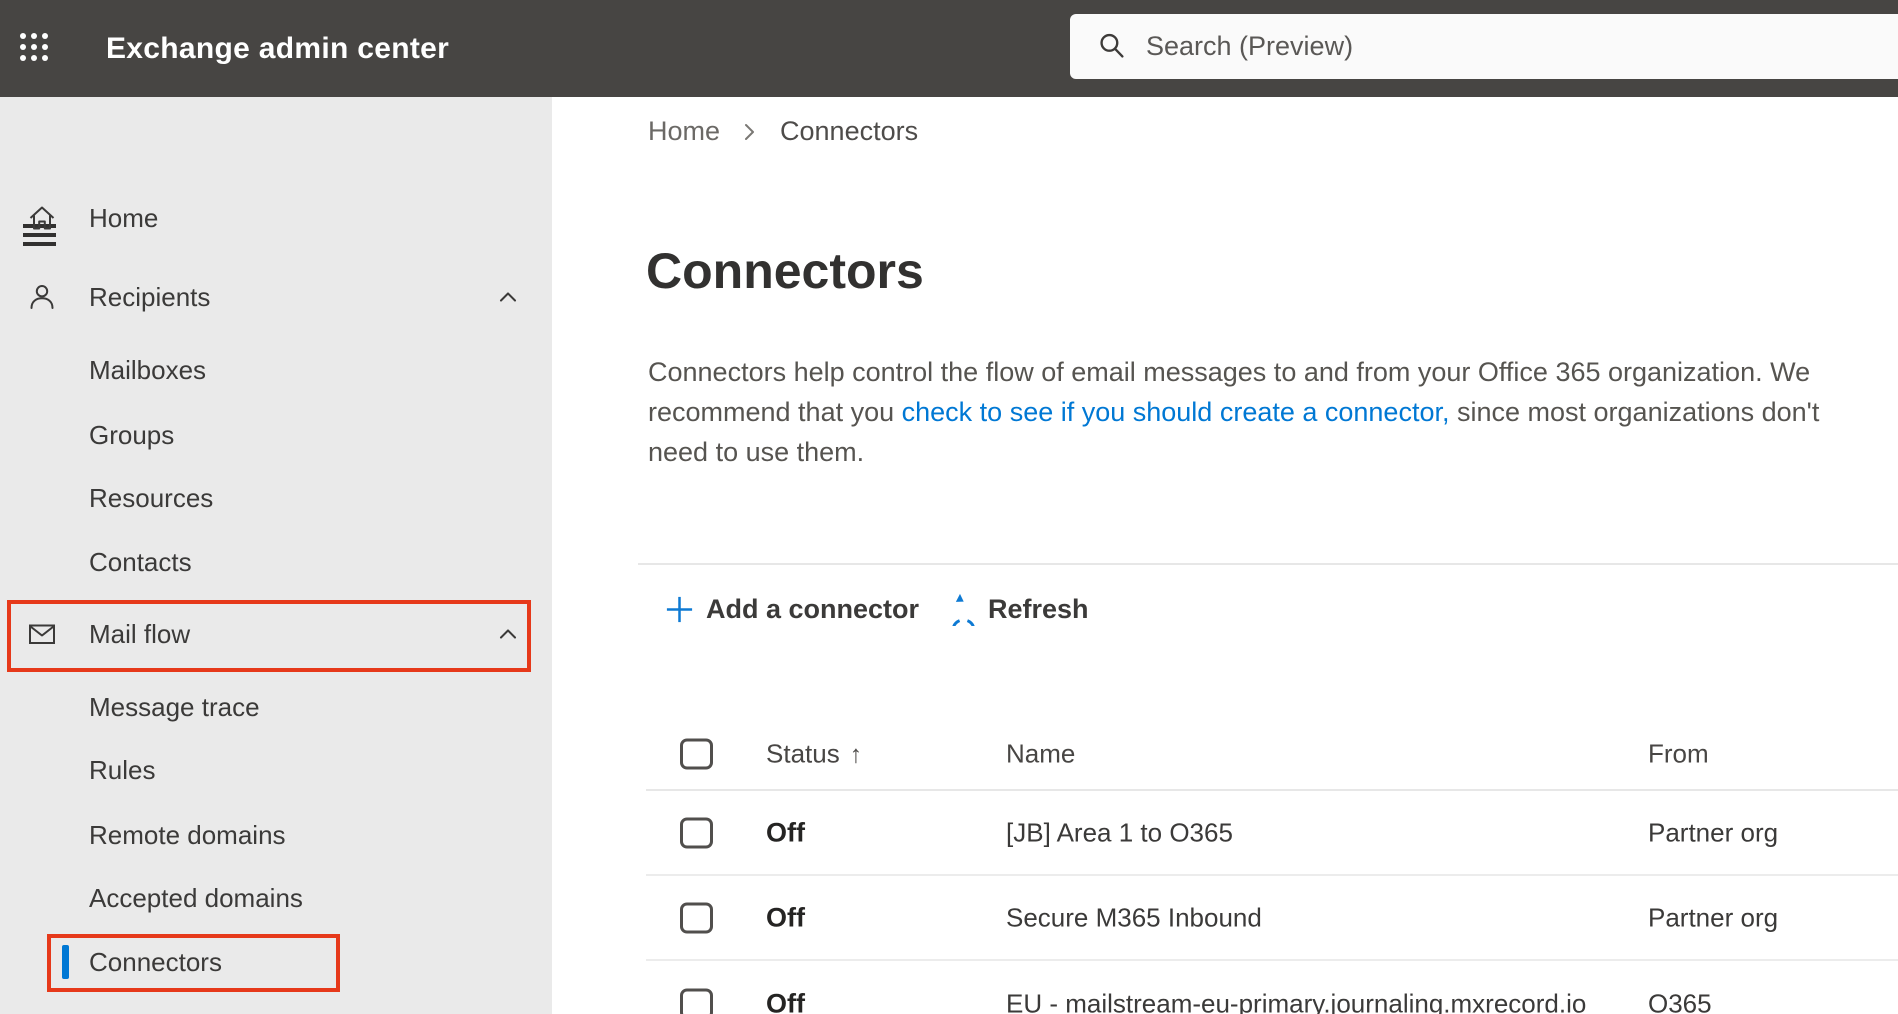 This screenshot has width=1898, height=1014. I want to click on column-header-name: Name, so click(1040, 753).